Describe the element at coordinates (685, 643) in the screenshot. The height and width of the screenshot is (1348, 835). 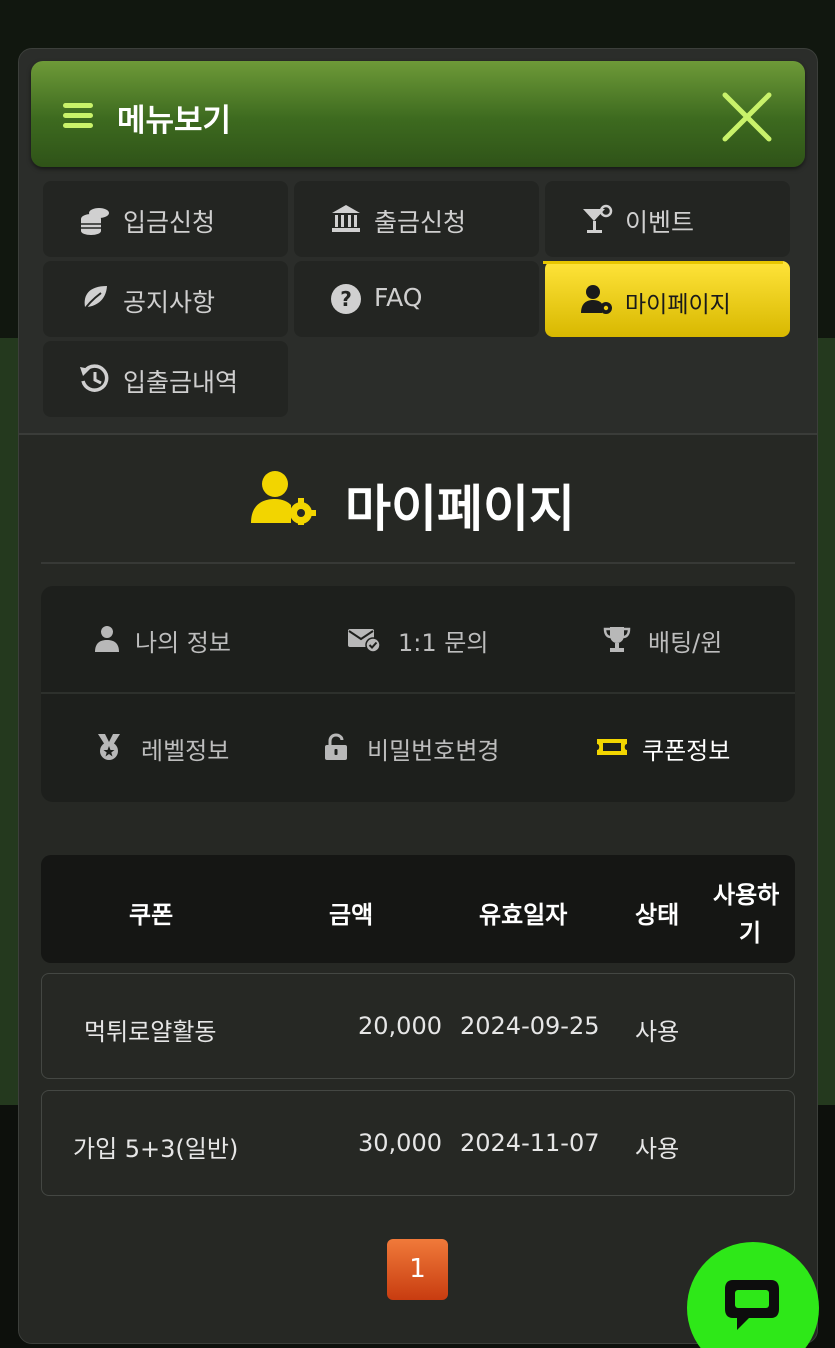
I see `tab-betting-win-label: 배팅/윈` at that location.